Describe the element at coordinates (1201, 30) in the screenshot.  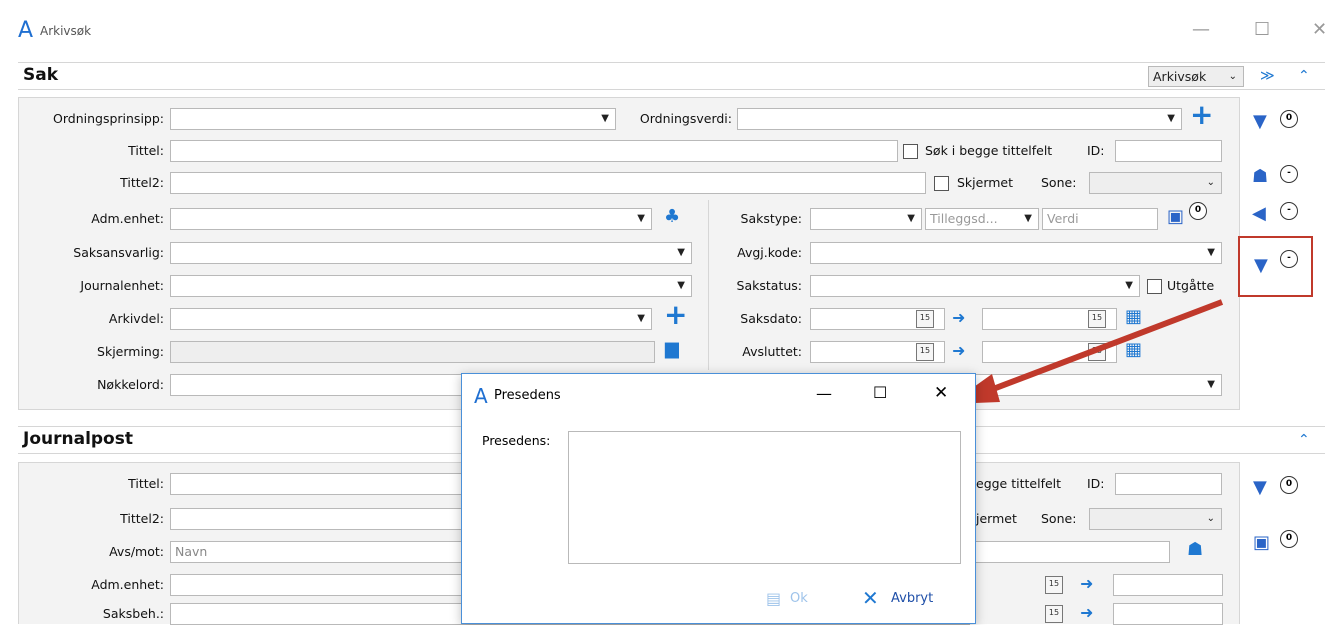
I see `minimize-button: —` at that location.